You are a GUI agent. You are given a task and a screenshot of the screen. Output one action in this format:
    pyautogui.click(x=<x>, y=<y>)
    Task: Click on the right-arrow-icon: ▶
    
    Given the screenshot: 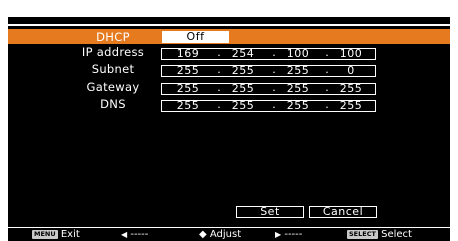 What is the action you would take?
    pyautogui.click(x=278, y=234)
    